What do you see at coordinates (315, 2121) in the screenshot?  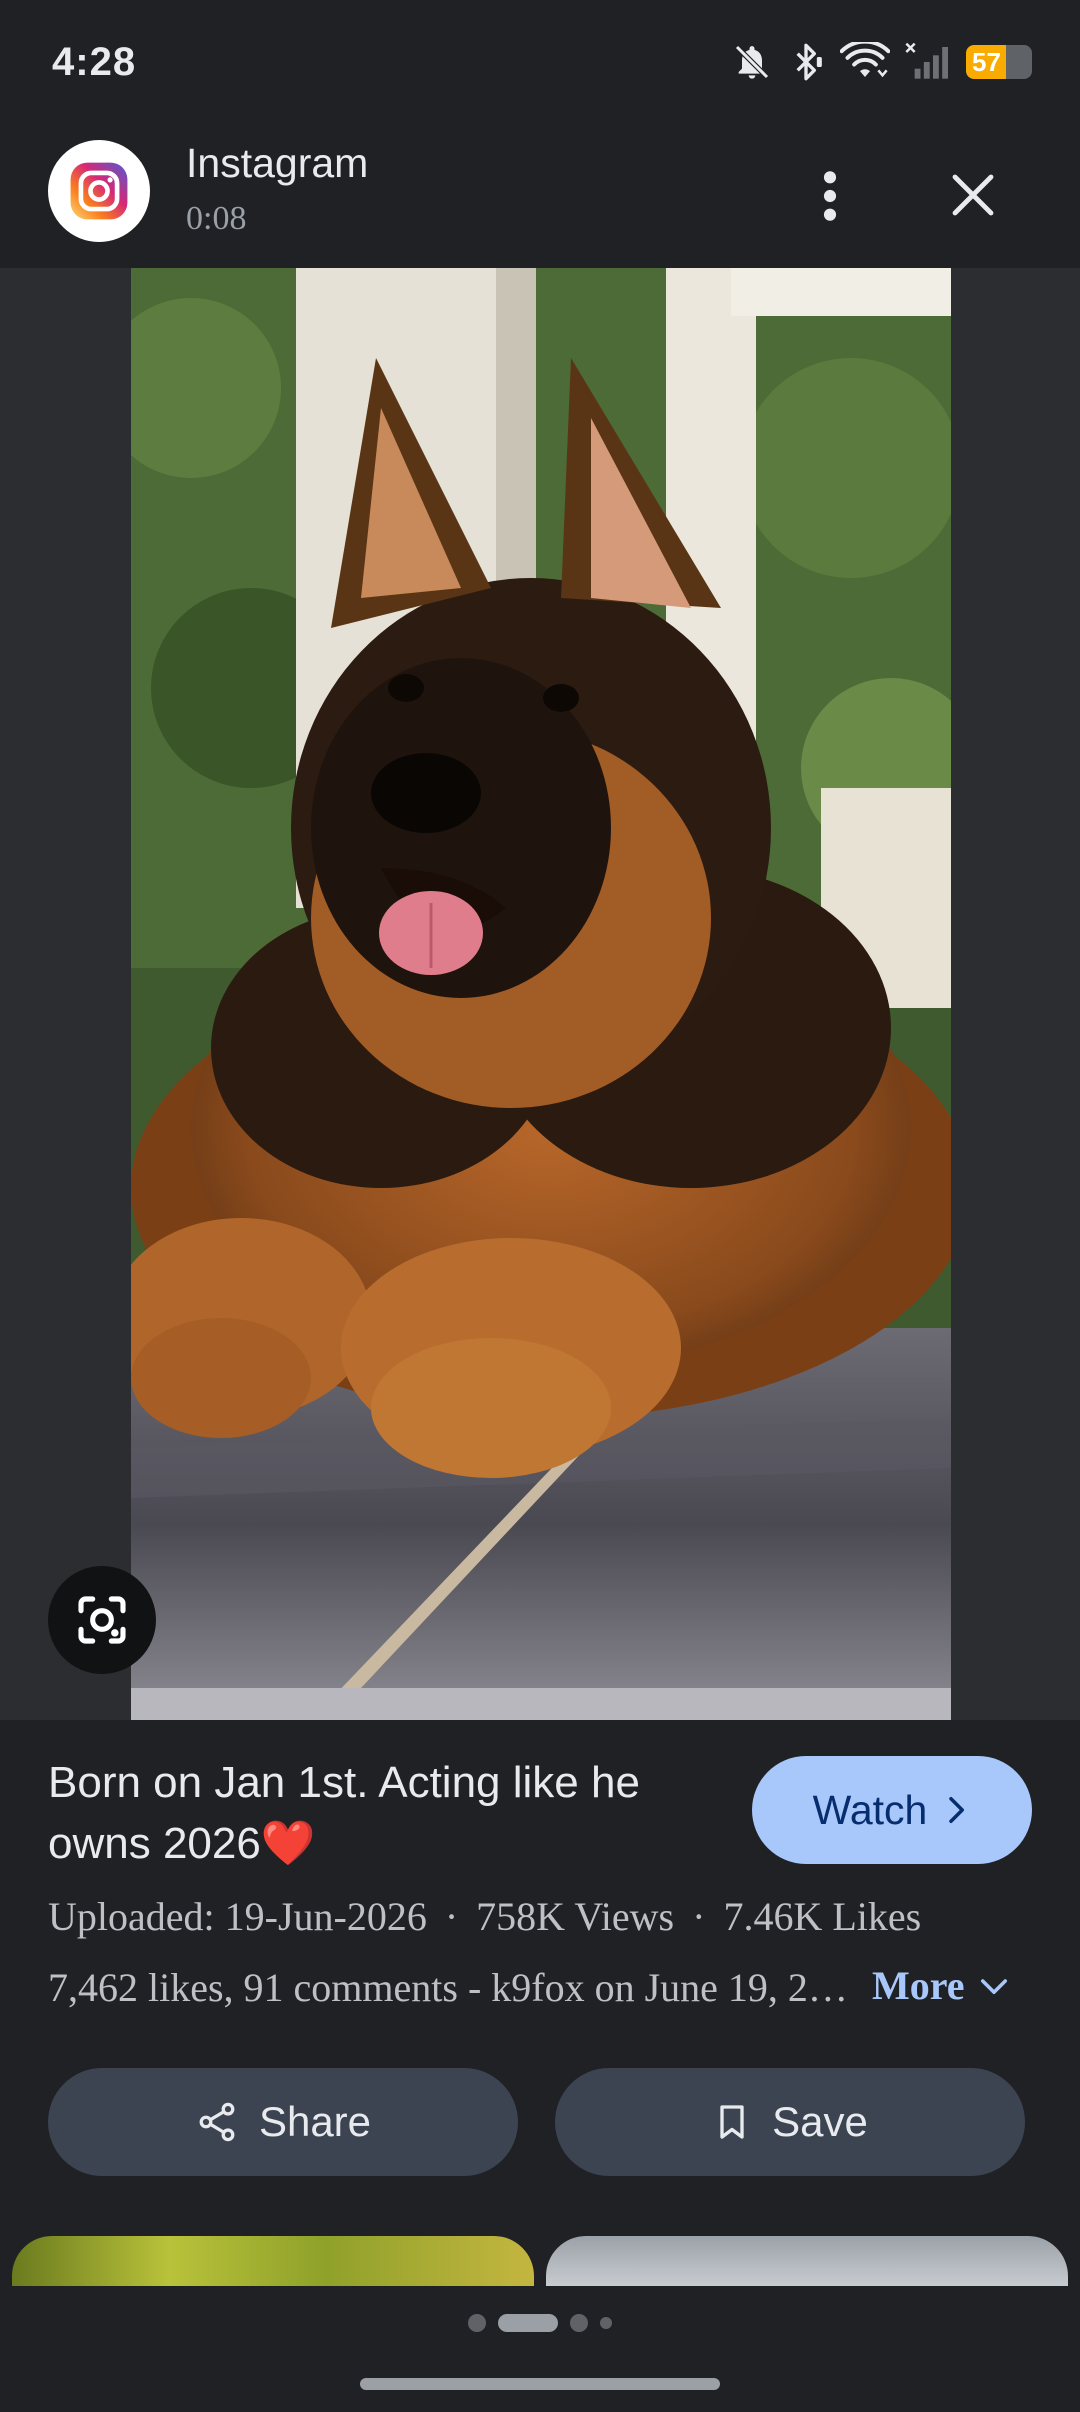 I see `share-label: Share` at bounding box center [315, 2121].